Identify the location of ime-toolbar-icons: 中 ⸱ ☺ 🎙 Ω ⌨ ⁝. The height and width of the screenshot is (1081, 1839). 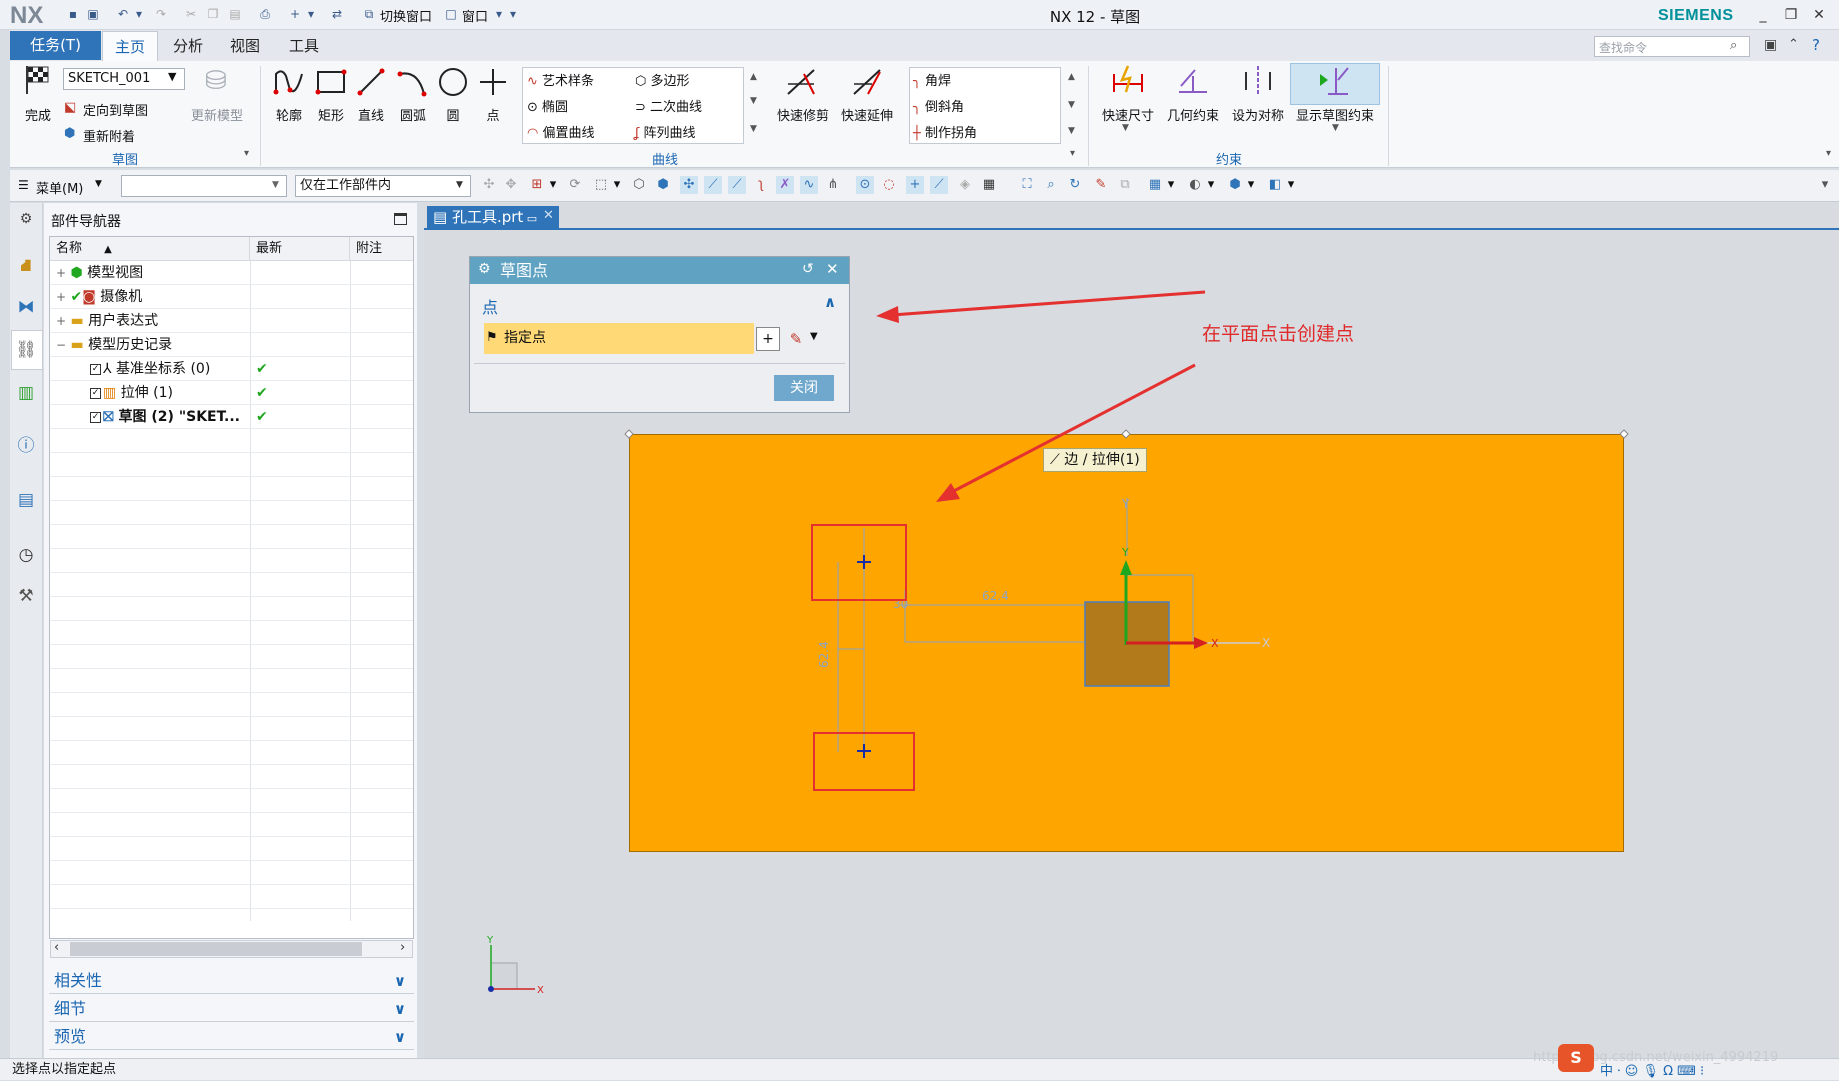
(1652, 1069).